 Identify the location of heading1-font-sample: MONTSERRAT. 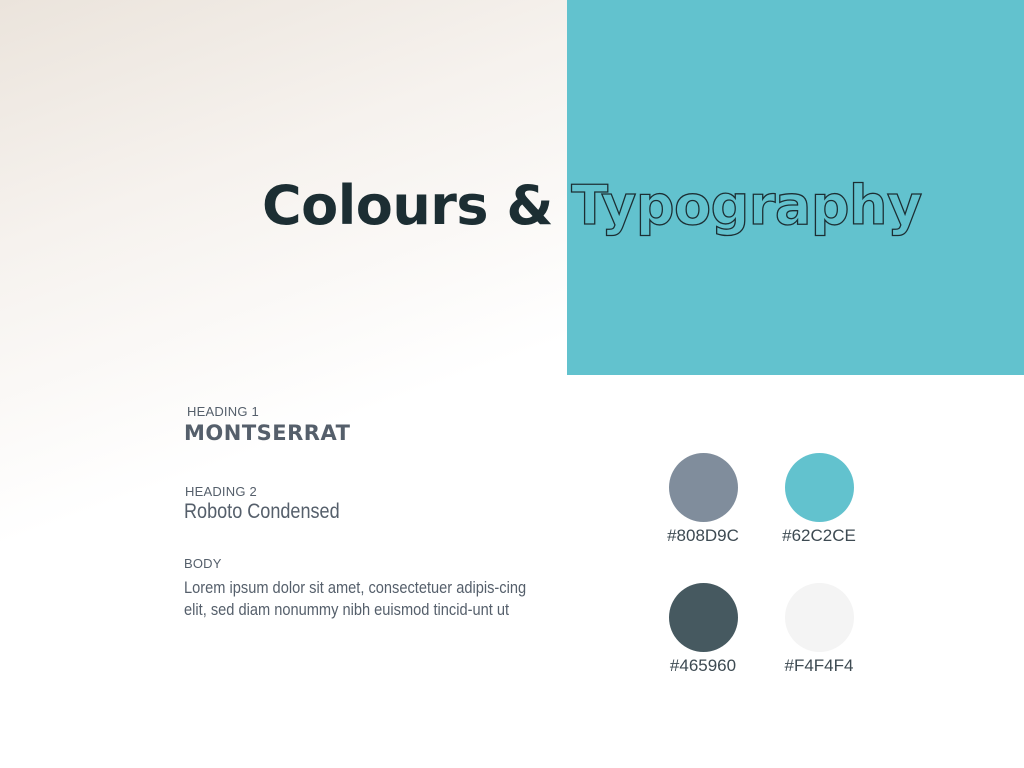
(267, 433).